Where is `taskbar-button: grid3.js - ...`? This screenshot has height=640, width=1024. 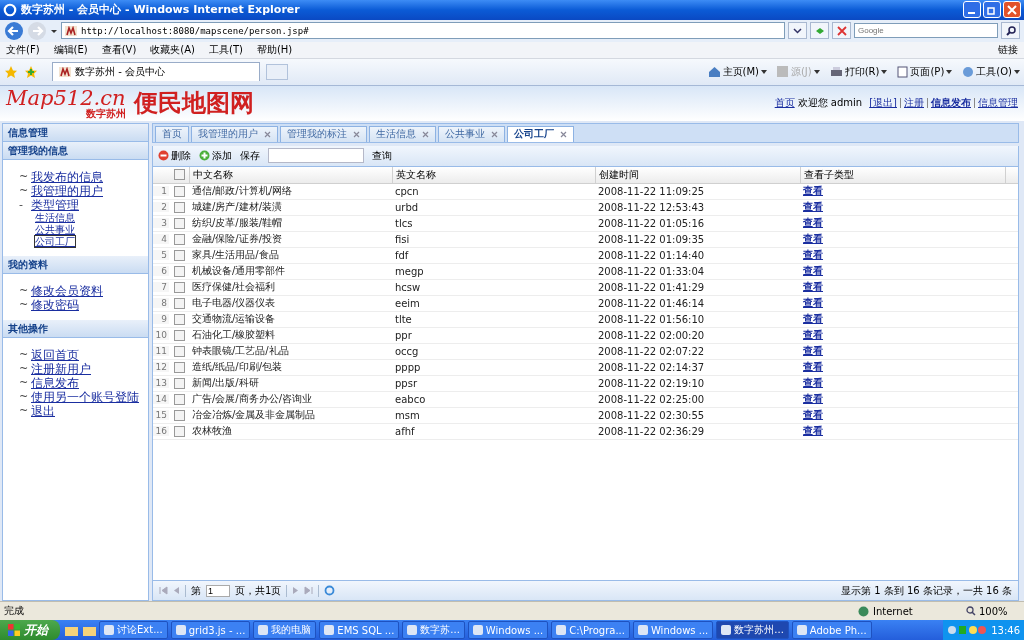
taskbar-button: grid3.js - ... is located at coordinates (210, 630).